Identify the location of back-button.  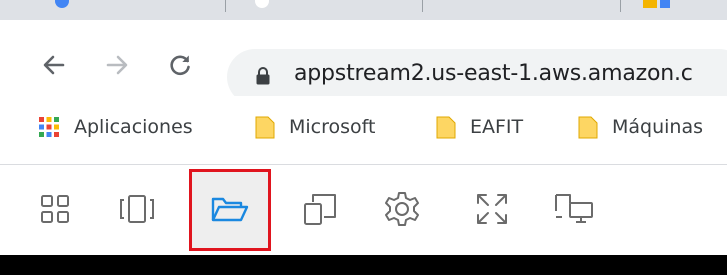
(54, 65).